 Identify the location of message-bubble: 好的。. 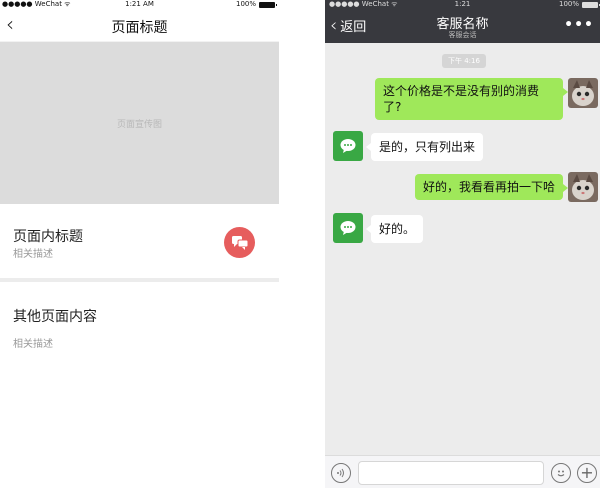
(394, 229).